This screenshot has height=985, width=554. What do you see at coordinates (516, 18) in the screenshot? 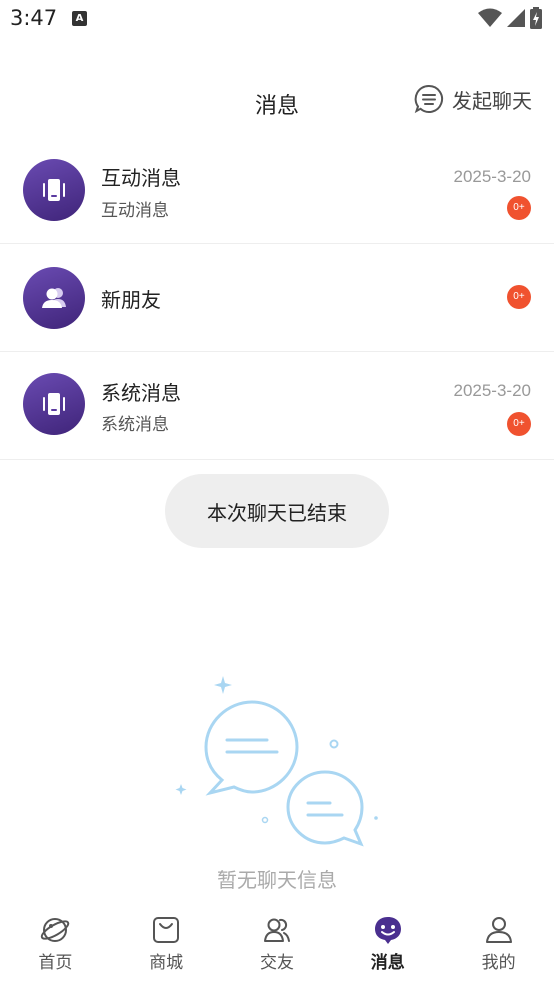
I see `signal-icon` at bounding box center [516, 18].